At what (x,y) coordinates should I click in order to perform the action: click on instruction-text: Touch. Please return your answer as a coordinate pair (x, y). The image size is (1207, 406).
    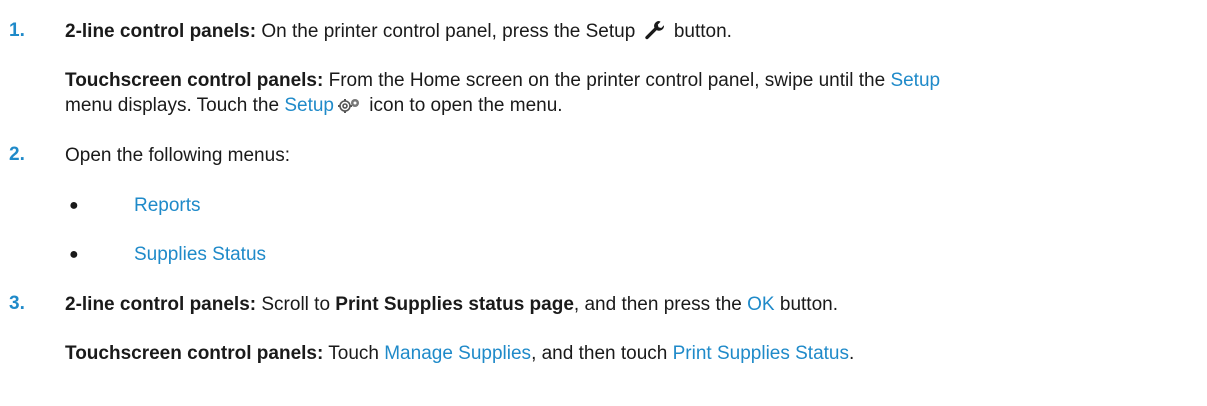
    Looking at the image, I should click on (354, 353).